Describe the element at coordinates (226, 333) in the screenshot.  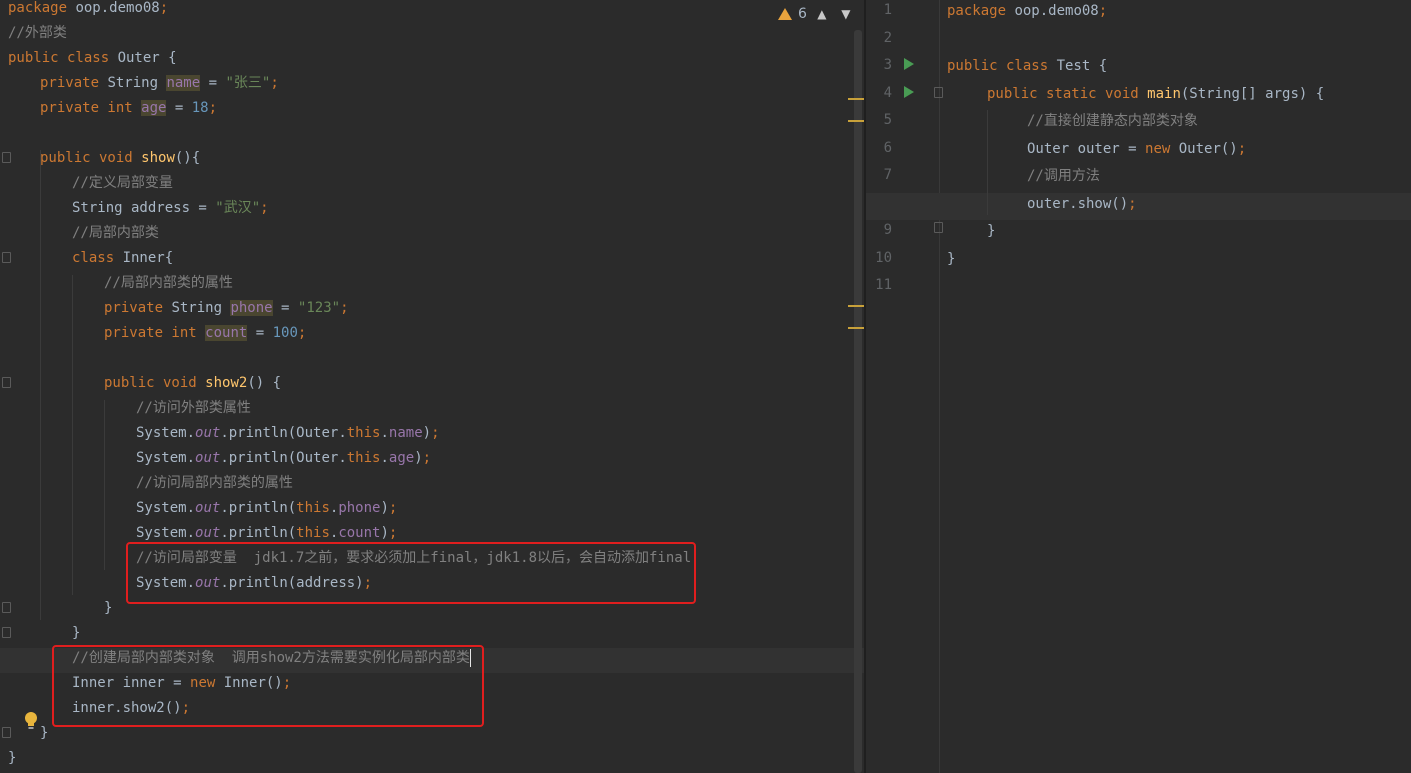
I see `code-token: count` at that location.